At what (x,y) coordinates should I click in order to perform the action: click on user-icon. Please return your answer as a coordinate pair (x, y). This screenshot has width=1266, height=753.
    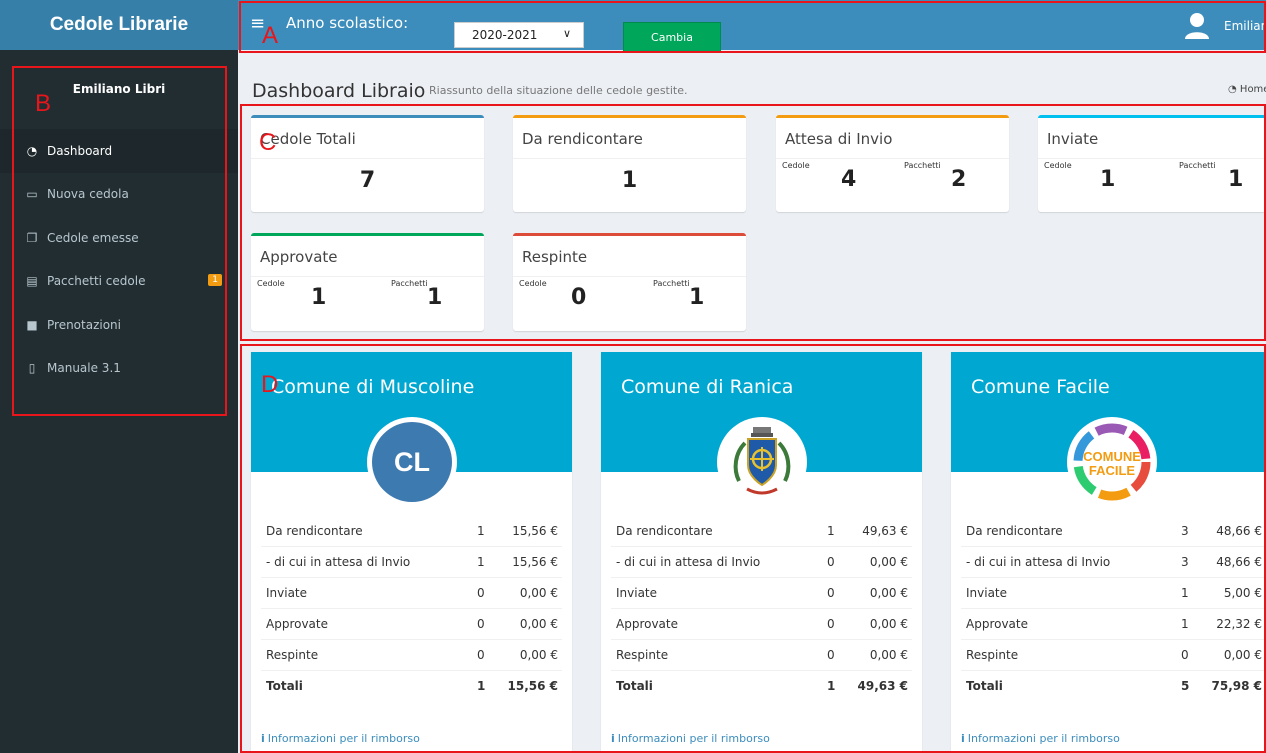
    Looking at the image, I should click on (1197, 26).